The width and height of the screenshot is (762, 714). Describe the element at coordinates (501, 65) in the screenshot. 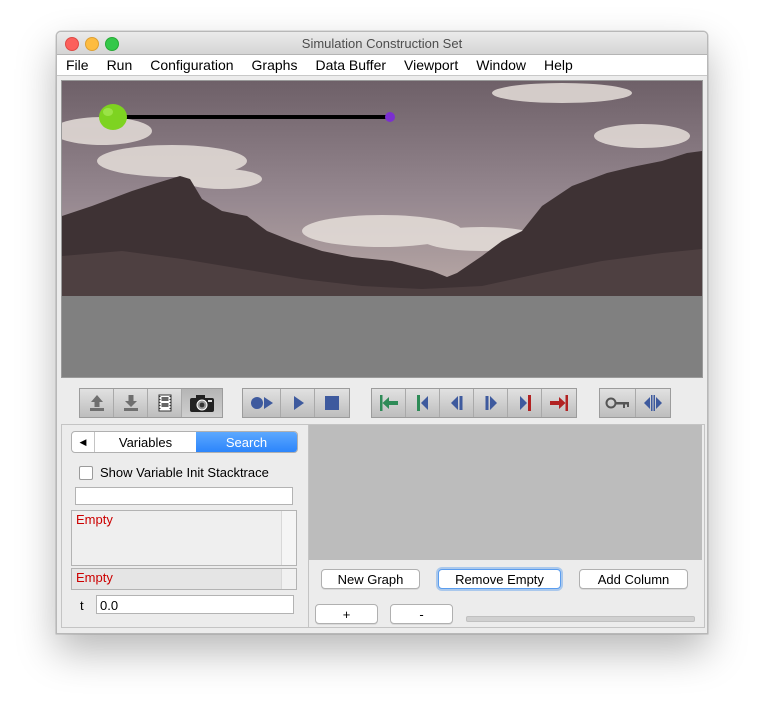

I see `menu-window: Window` at that location.